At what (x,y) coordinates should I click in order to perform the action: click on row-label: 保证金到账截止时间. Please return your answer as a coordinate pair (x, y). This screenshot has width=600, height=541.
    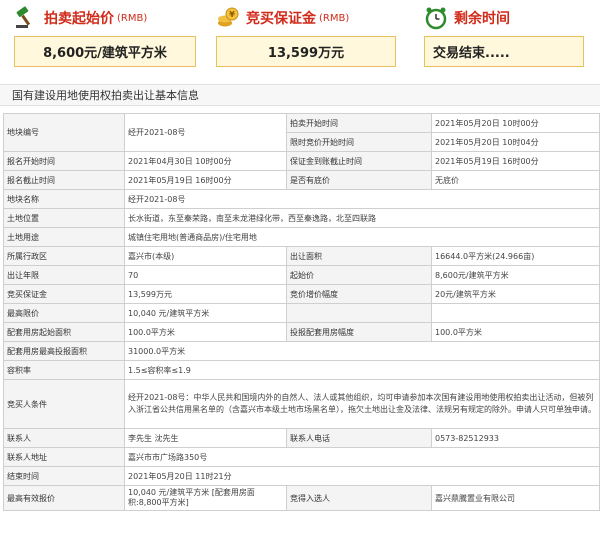
    Looking at the image, I should click on (359, 161).